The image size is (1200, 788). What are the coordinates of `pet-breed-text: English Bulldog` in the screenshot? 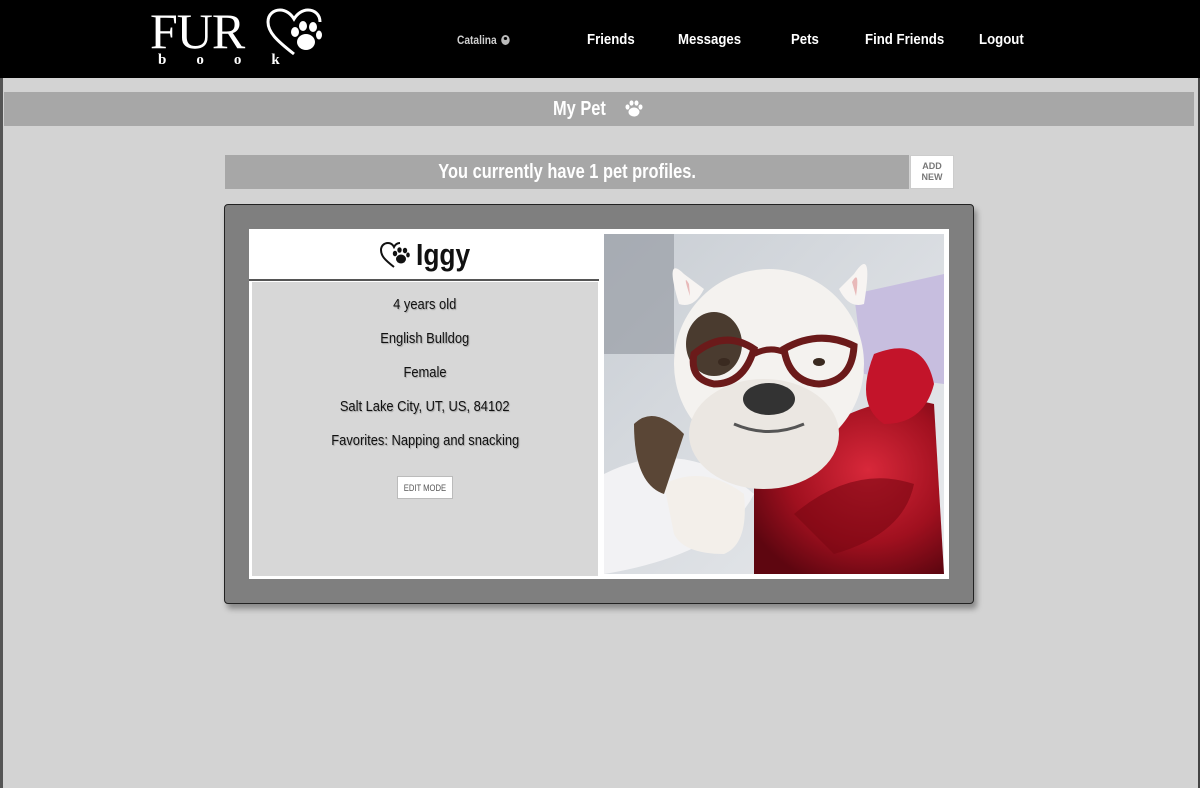 It's located at (425, 338).